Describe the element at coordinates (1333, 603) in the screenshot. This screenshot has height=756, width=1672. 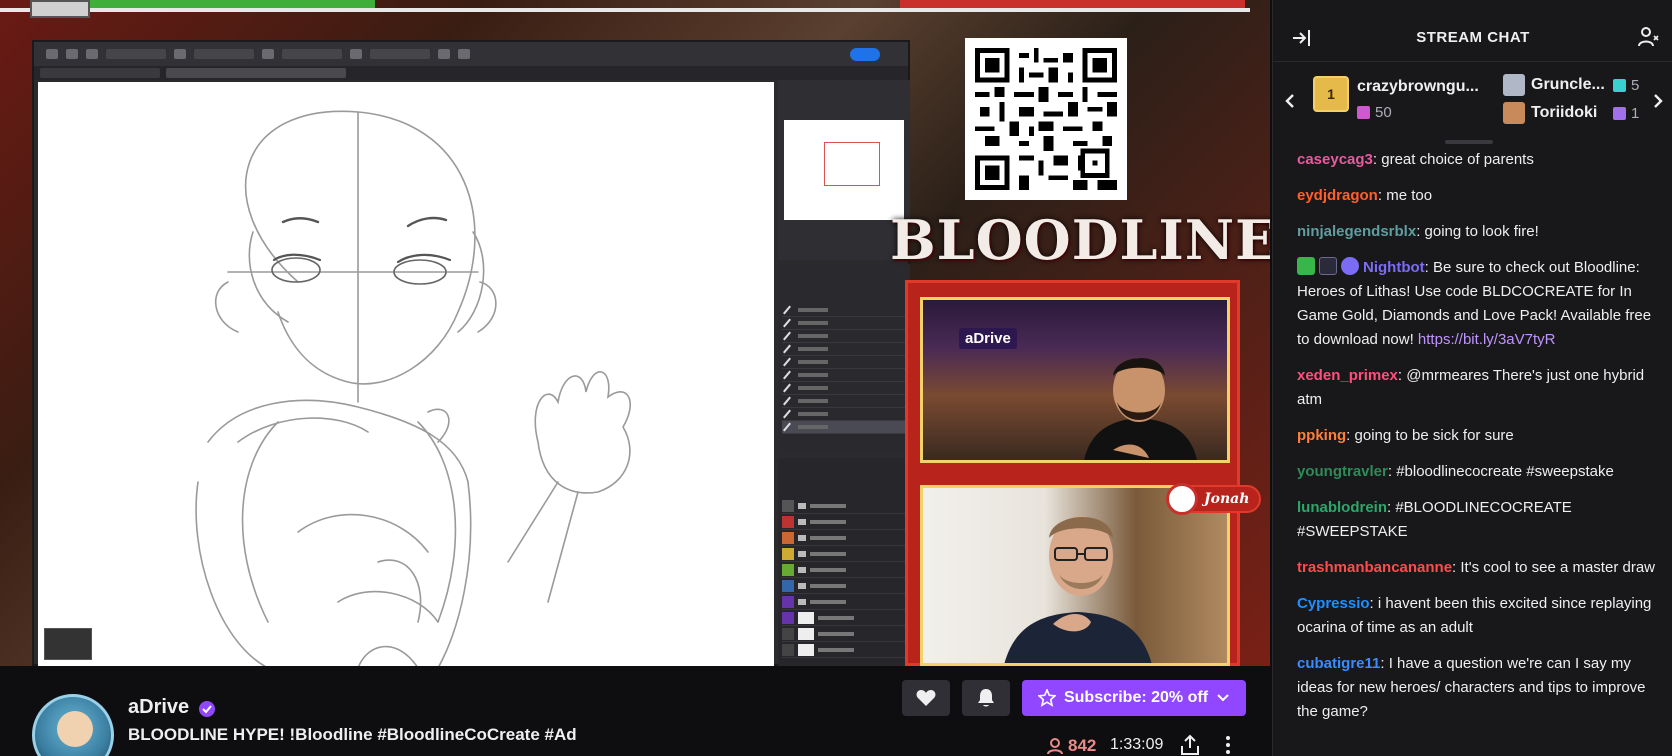
I see `chat-username: Cypressio` at that location.